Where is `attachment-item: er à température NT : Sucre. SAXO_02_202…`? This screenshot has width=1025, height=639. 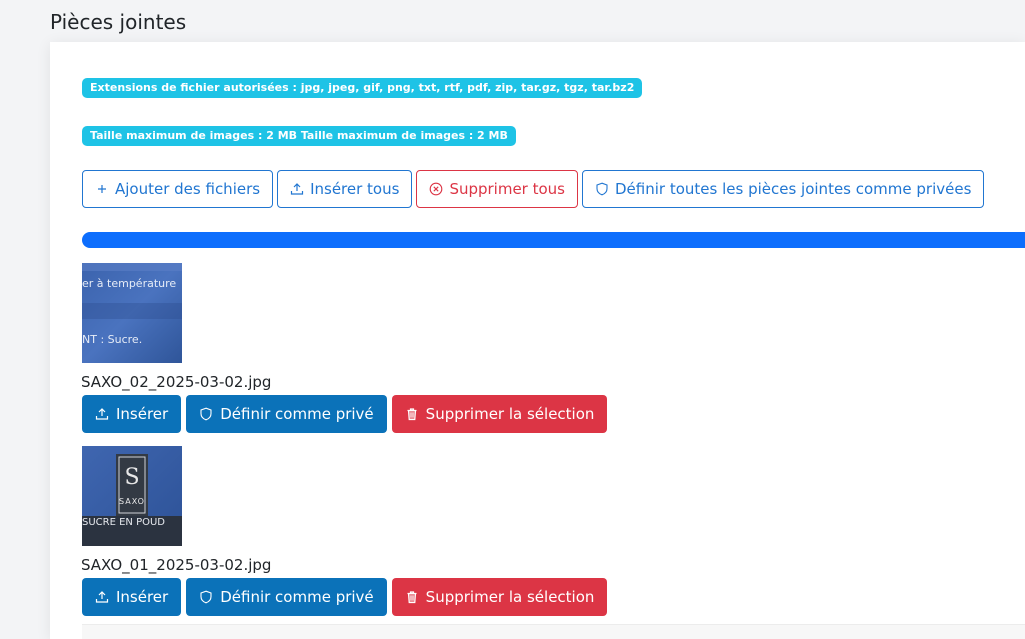
attachment-item: er à température NT : Sucre. SAXO_02_202… is located at coordinates (344, 348).